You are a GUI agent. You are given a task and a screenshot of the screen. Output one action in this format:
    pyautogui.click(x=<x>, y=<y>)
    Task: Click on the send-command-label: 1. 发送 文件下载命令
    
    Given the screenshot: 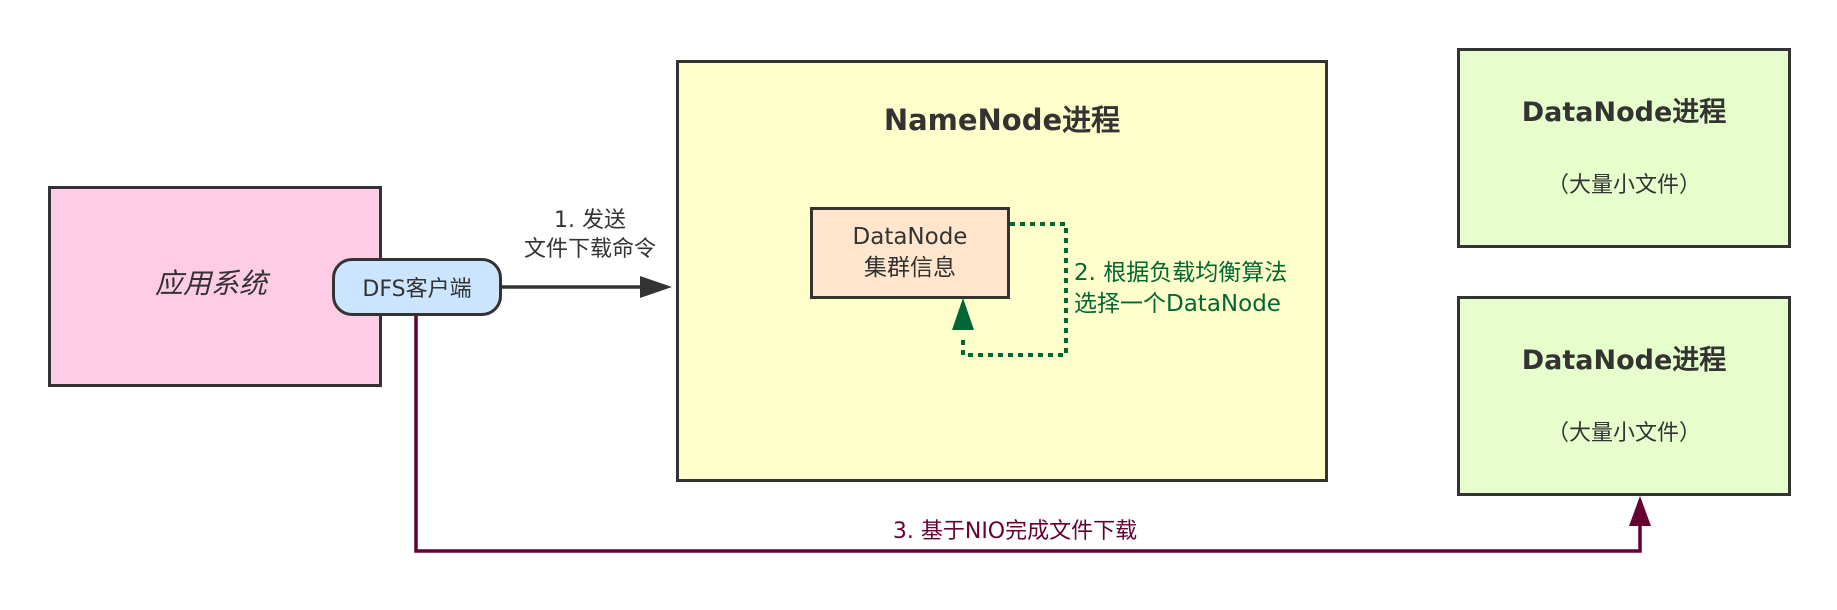 What is the action you would take?
    pyautogui.click(x=590, y=235)
    